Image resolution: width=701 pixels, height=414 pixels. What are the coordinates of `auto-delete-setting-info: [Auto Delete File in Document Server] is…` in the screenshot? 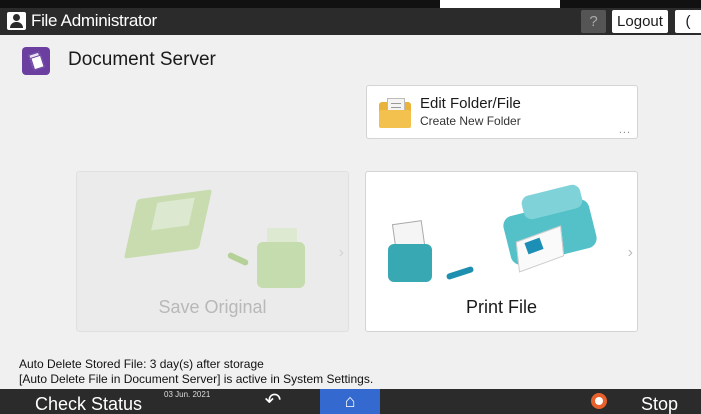 It's located at (196, 379).